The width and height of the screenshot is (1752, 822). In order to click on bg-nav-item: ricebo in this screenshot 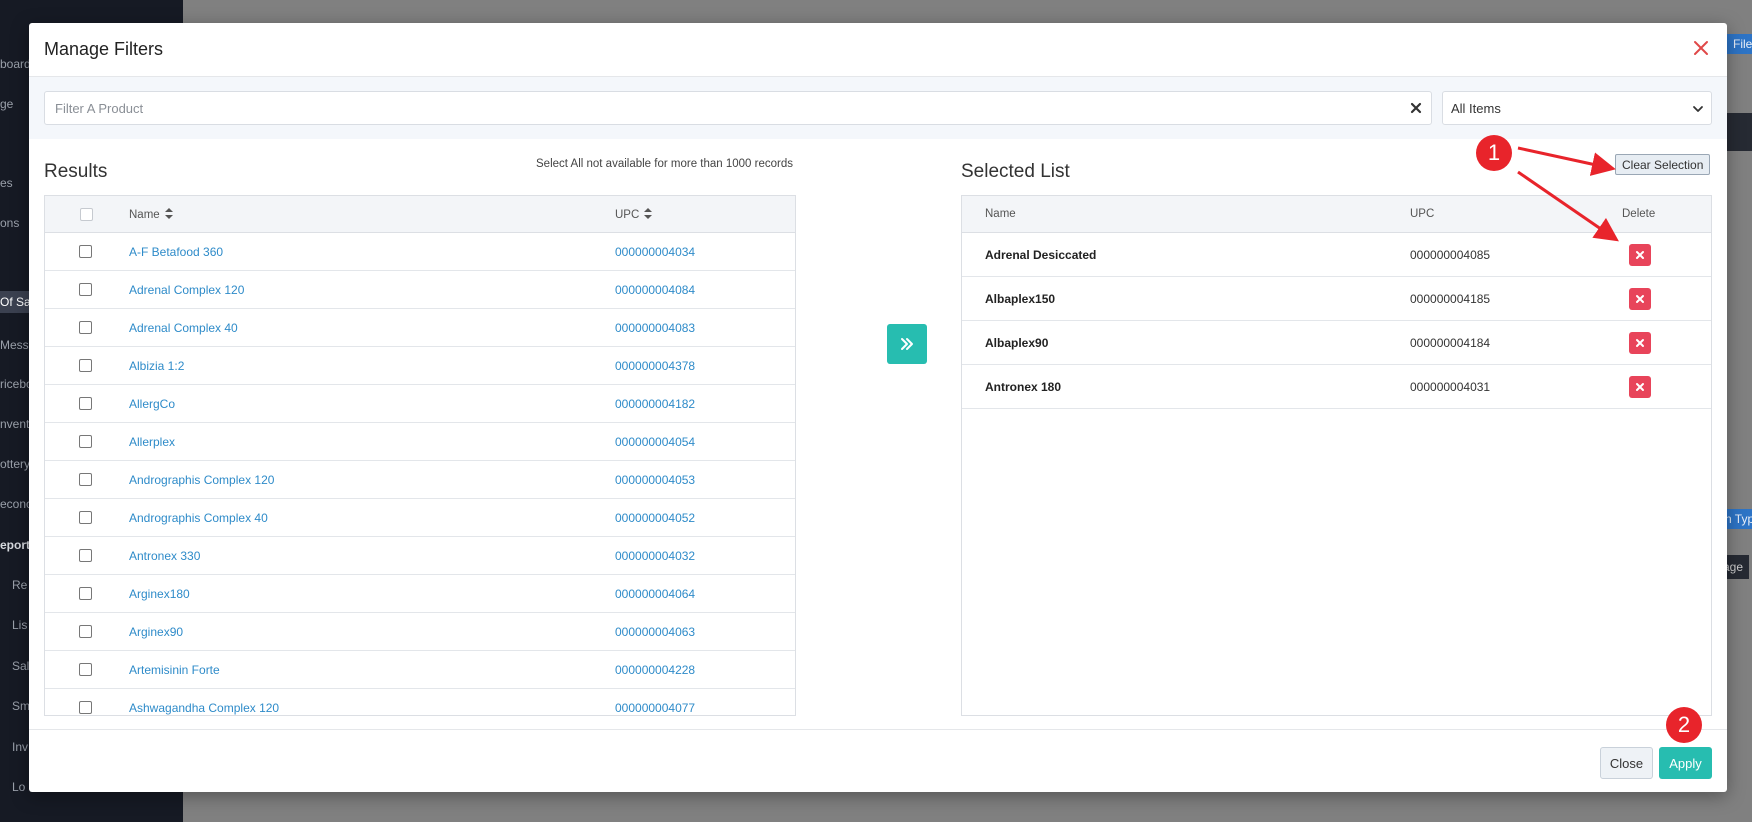, I will do `click(16, 384)`.